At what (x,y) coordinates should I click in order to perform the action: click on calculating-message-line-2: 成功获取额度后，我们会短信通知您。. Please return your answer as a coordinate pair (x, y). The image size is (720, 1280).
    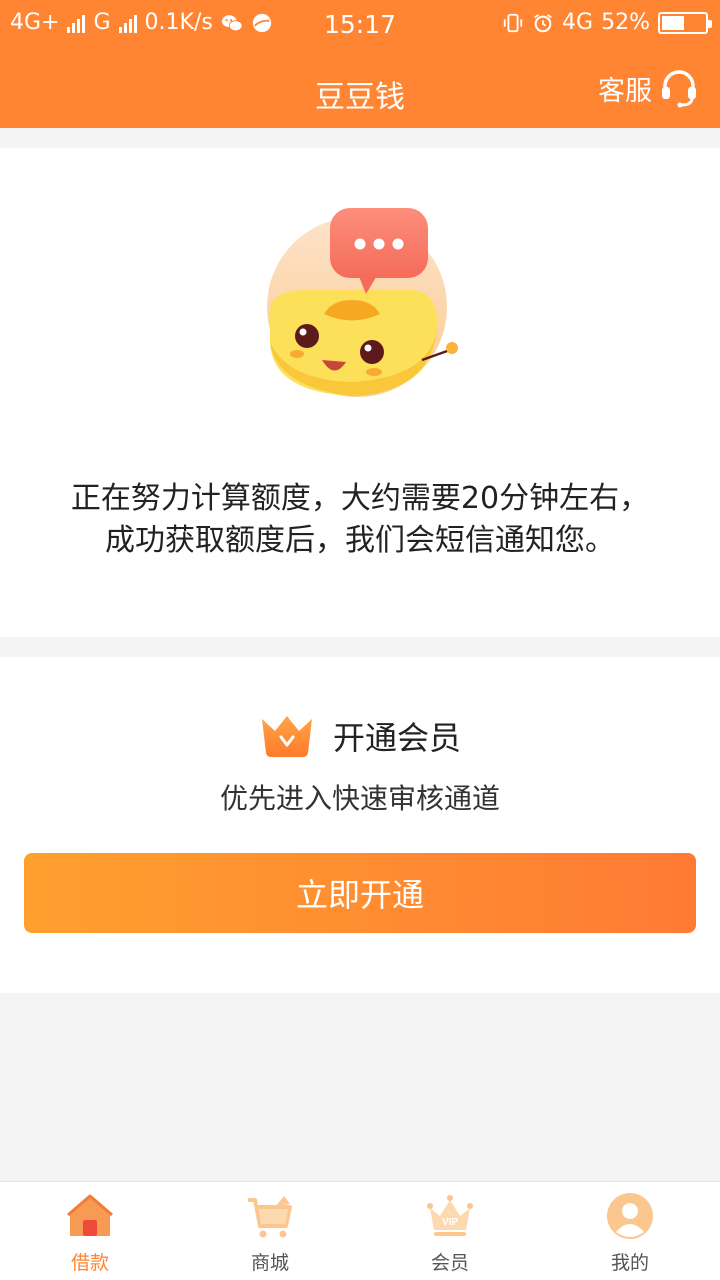
    Looking at the image, I should click on (360, 540).